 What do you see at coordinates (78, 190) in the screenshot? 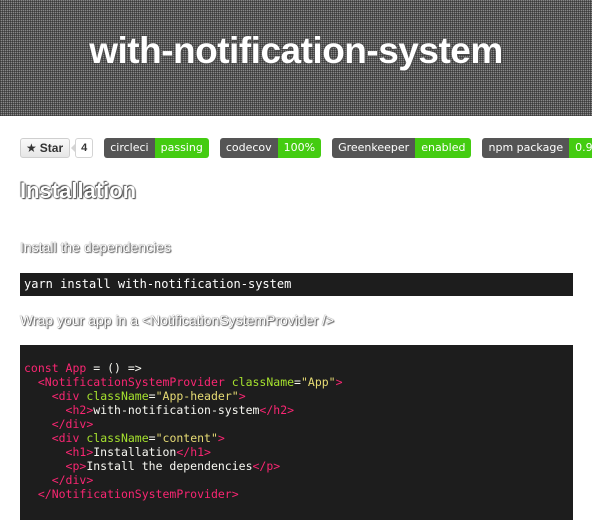
I see `installation-heading: Installation` at bounding box center [78, 190].